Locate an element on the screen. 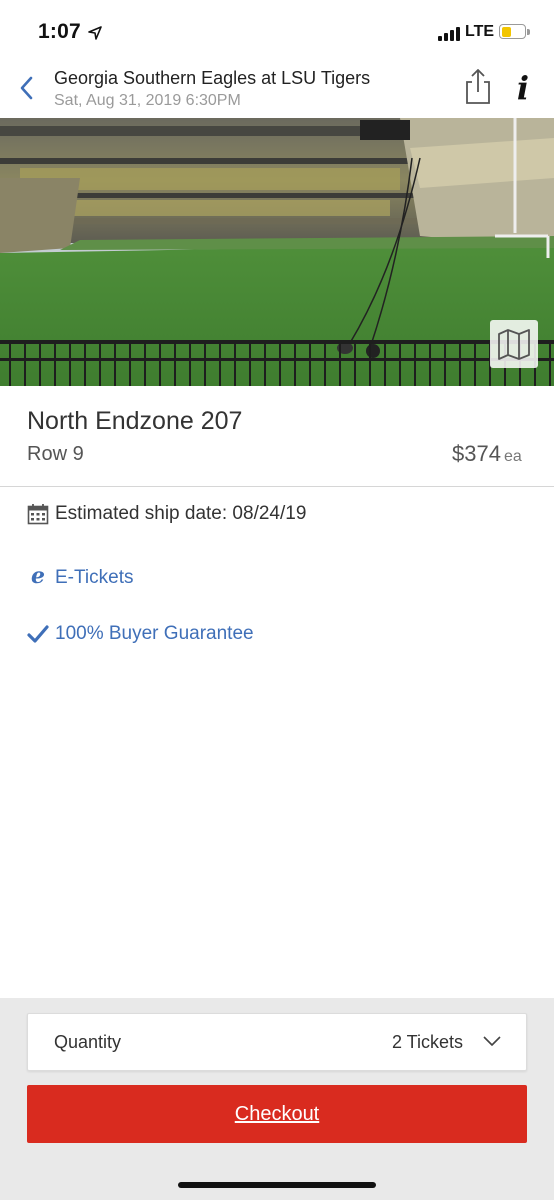 This screenshot has width=554, height=1200. checkmark-icon is located at coordinates (38, 634).